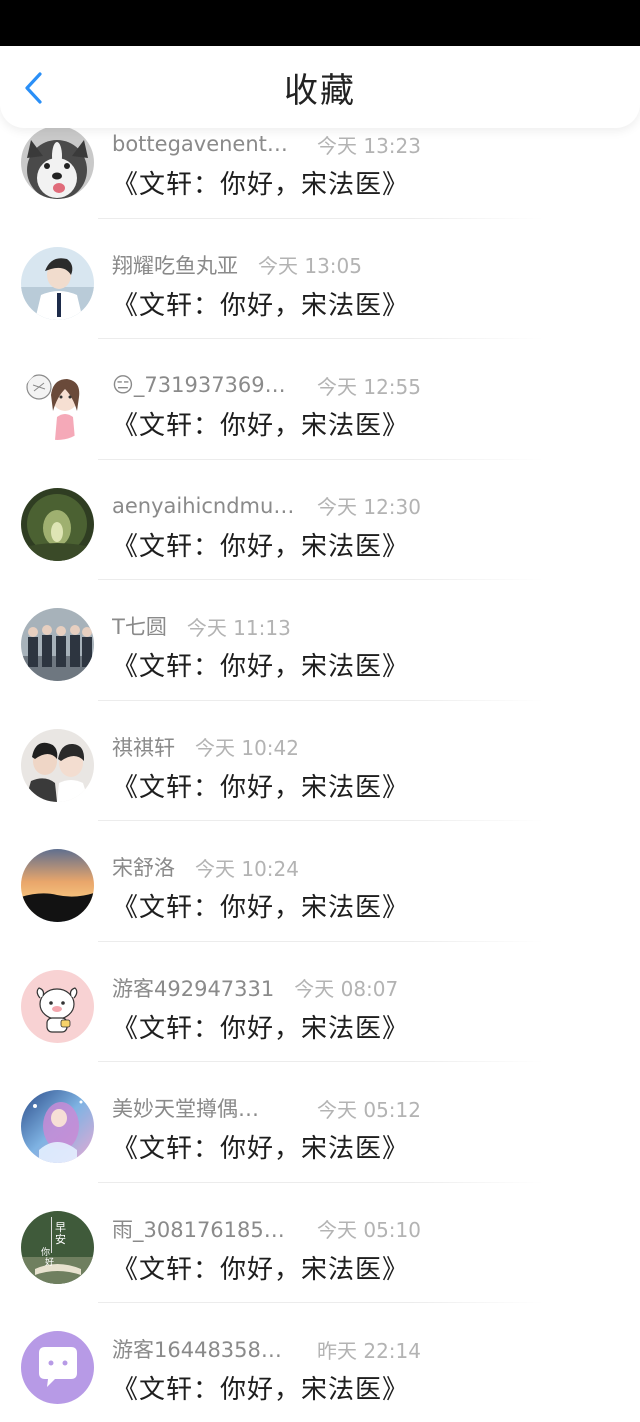 This screenshot has width=640, height=1422. I want to click on username: 宋舒洛, so click(143, 868).